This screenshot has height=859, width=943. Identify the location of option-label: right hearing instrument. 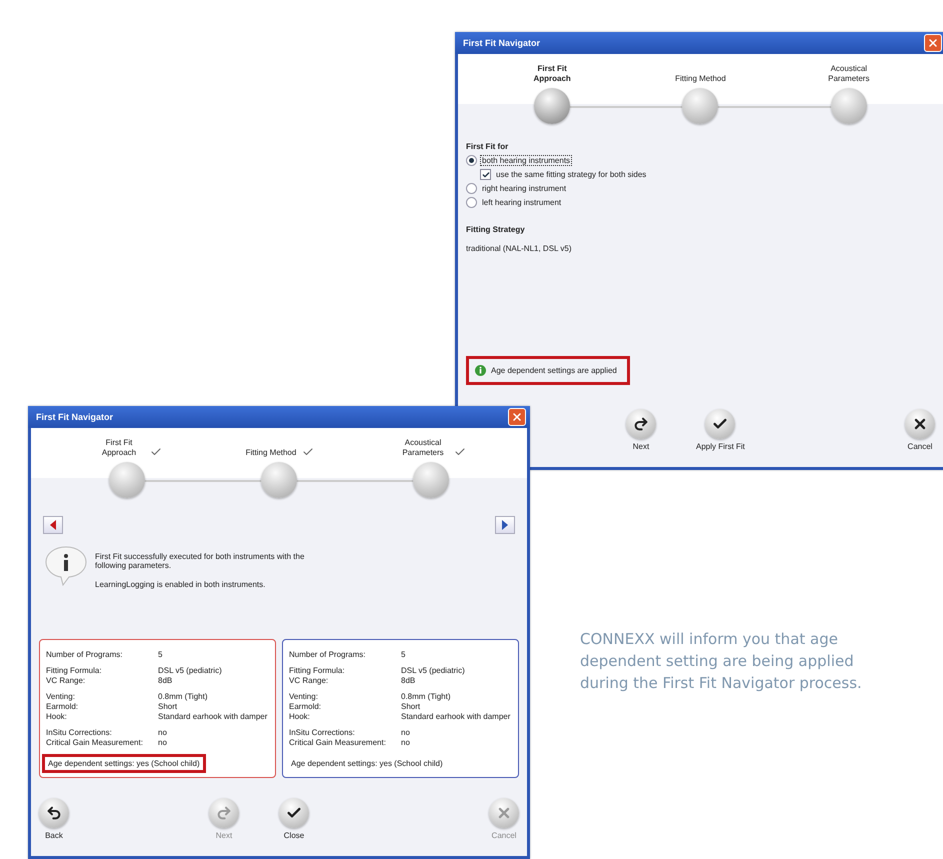
(524, 188).